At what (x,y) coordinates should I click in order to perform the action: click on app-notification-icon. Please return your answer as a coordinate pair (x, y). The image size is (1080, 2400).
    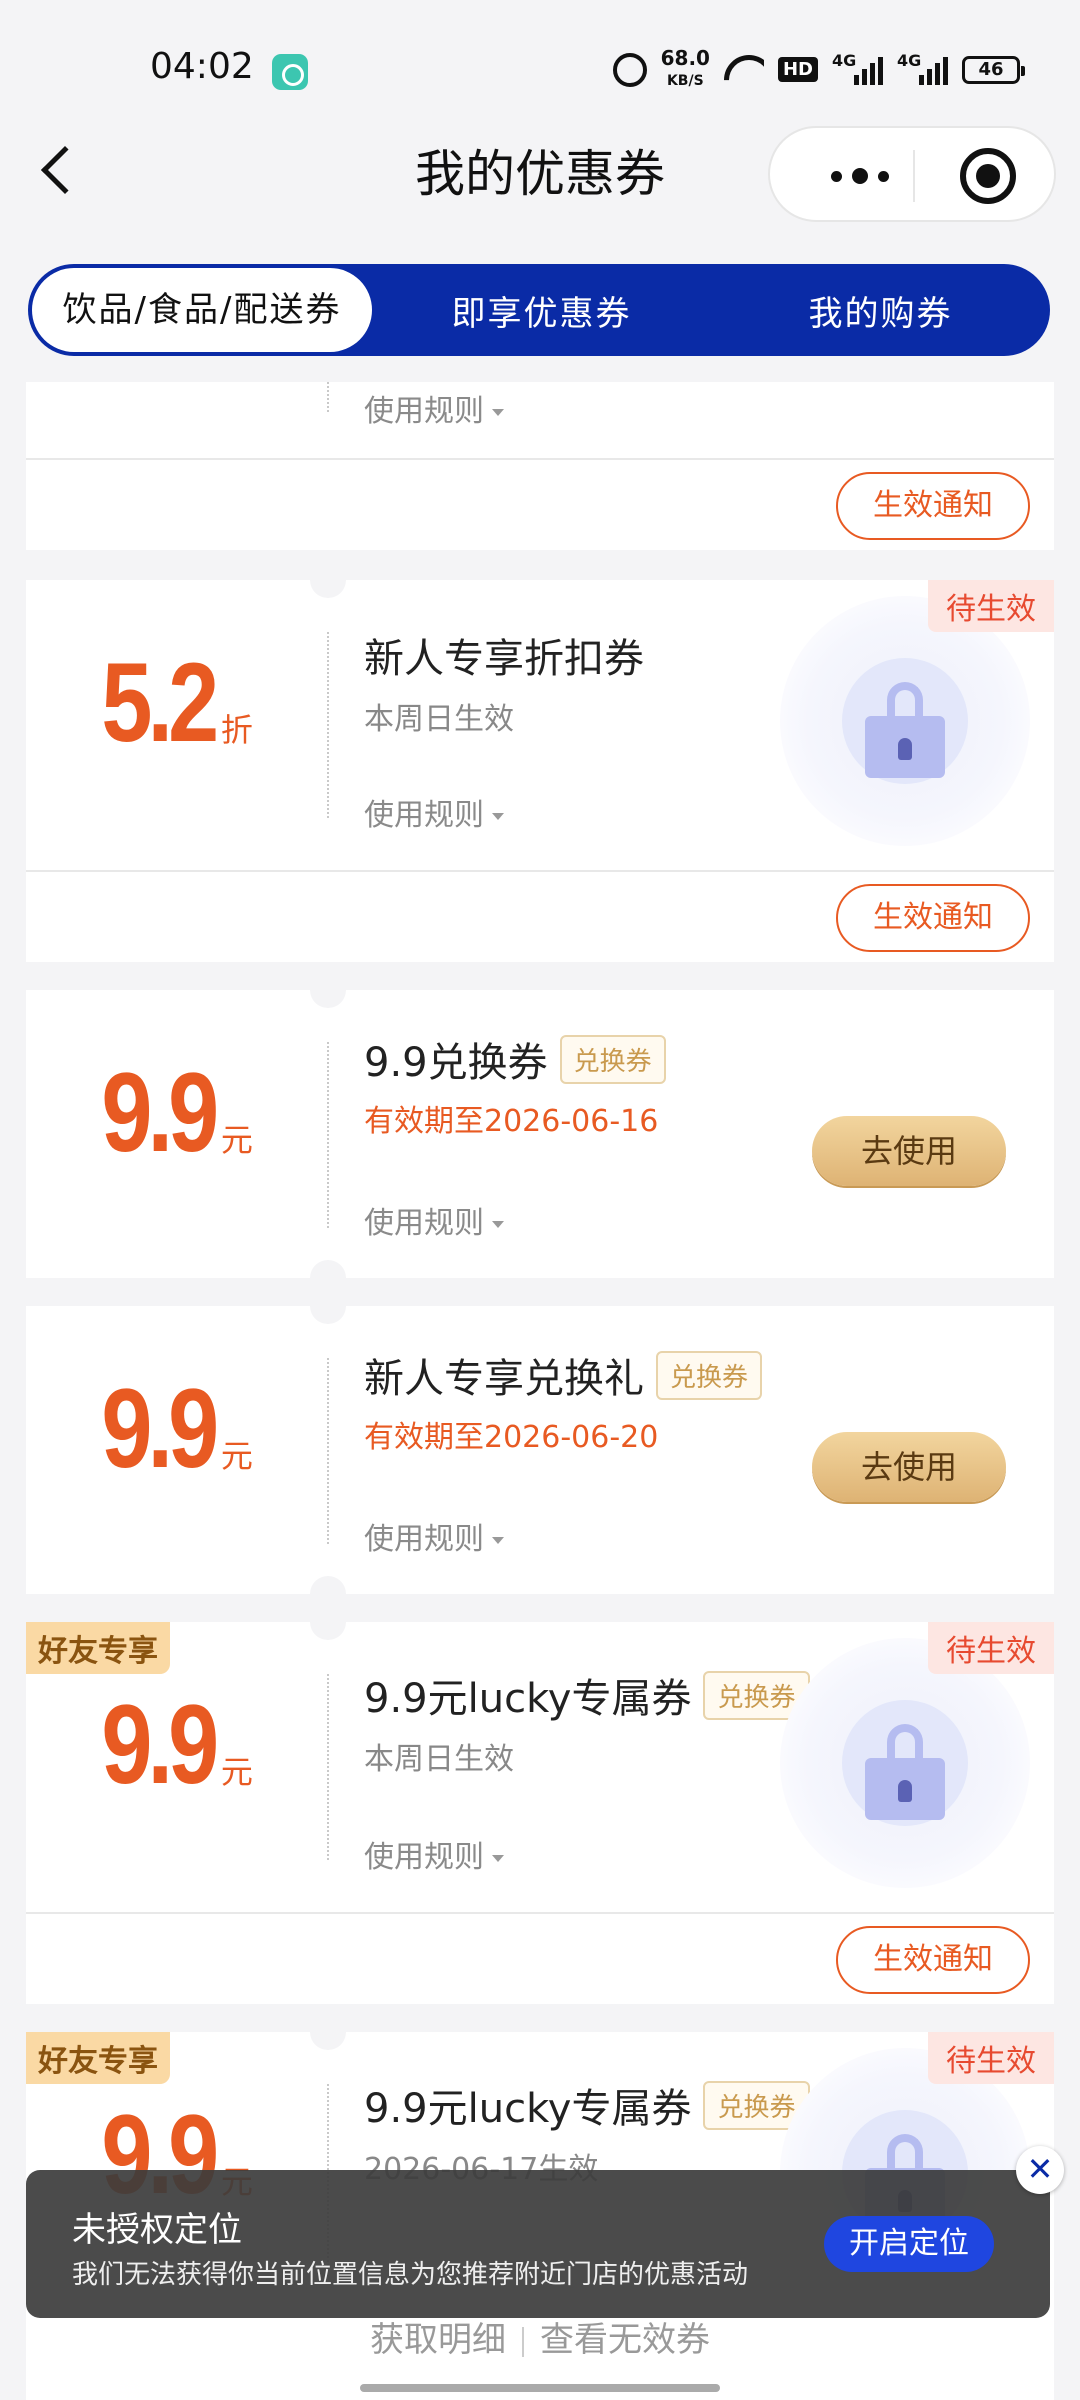
    Looking at the image, I should click on (290, 72).